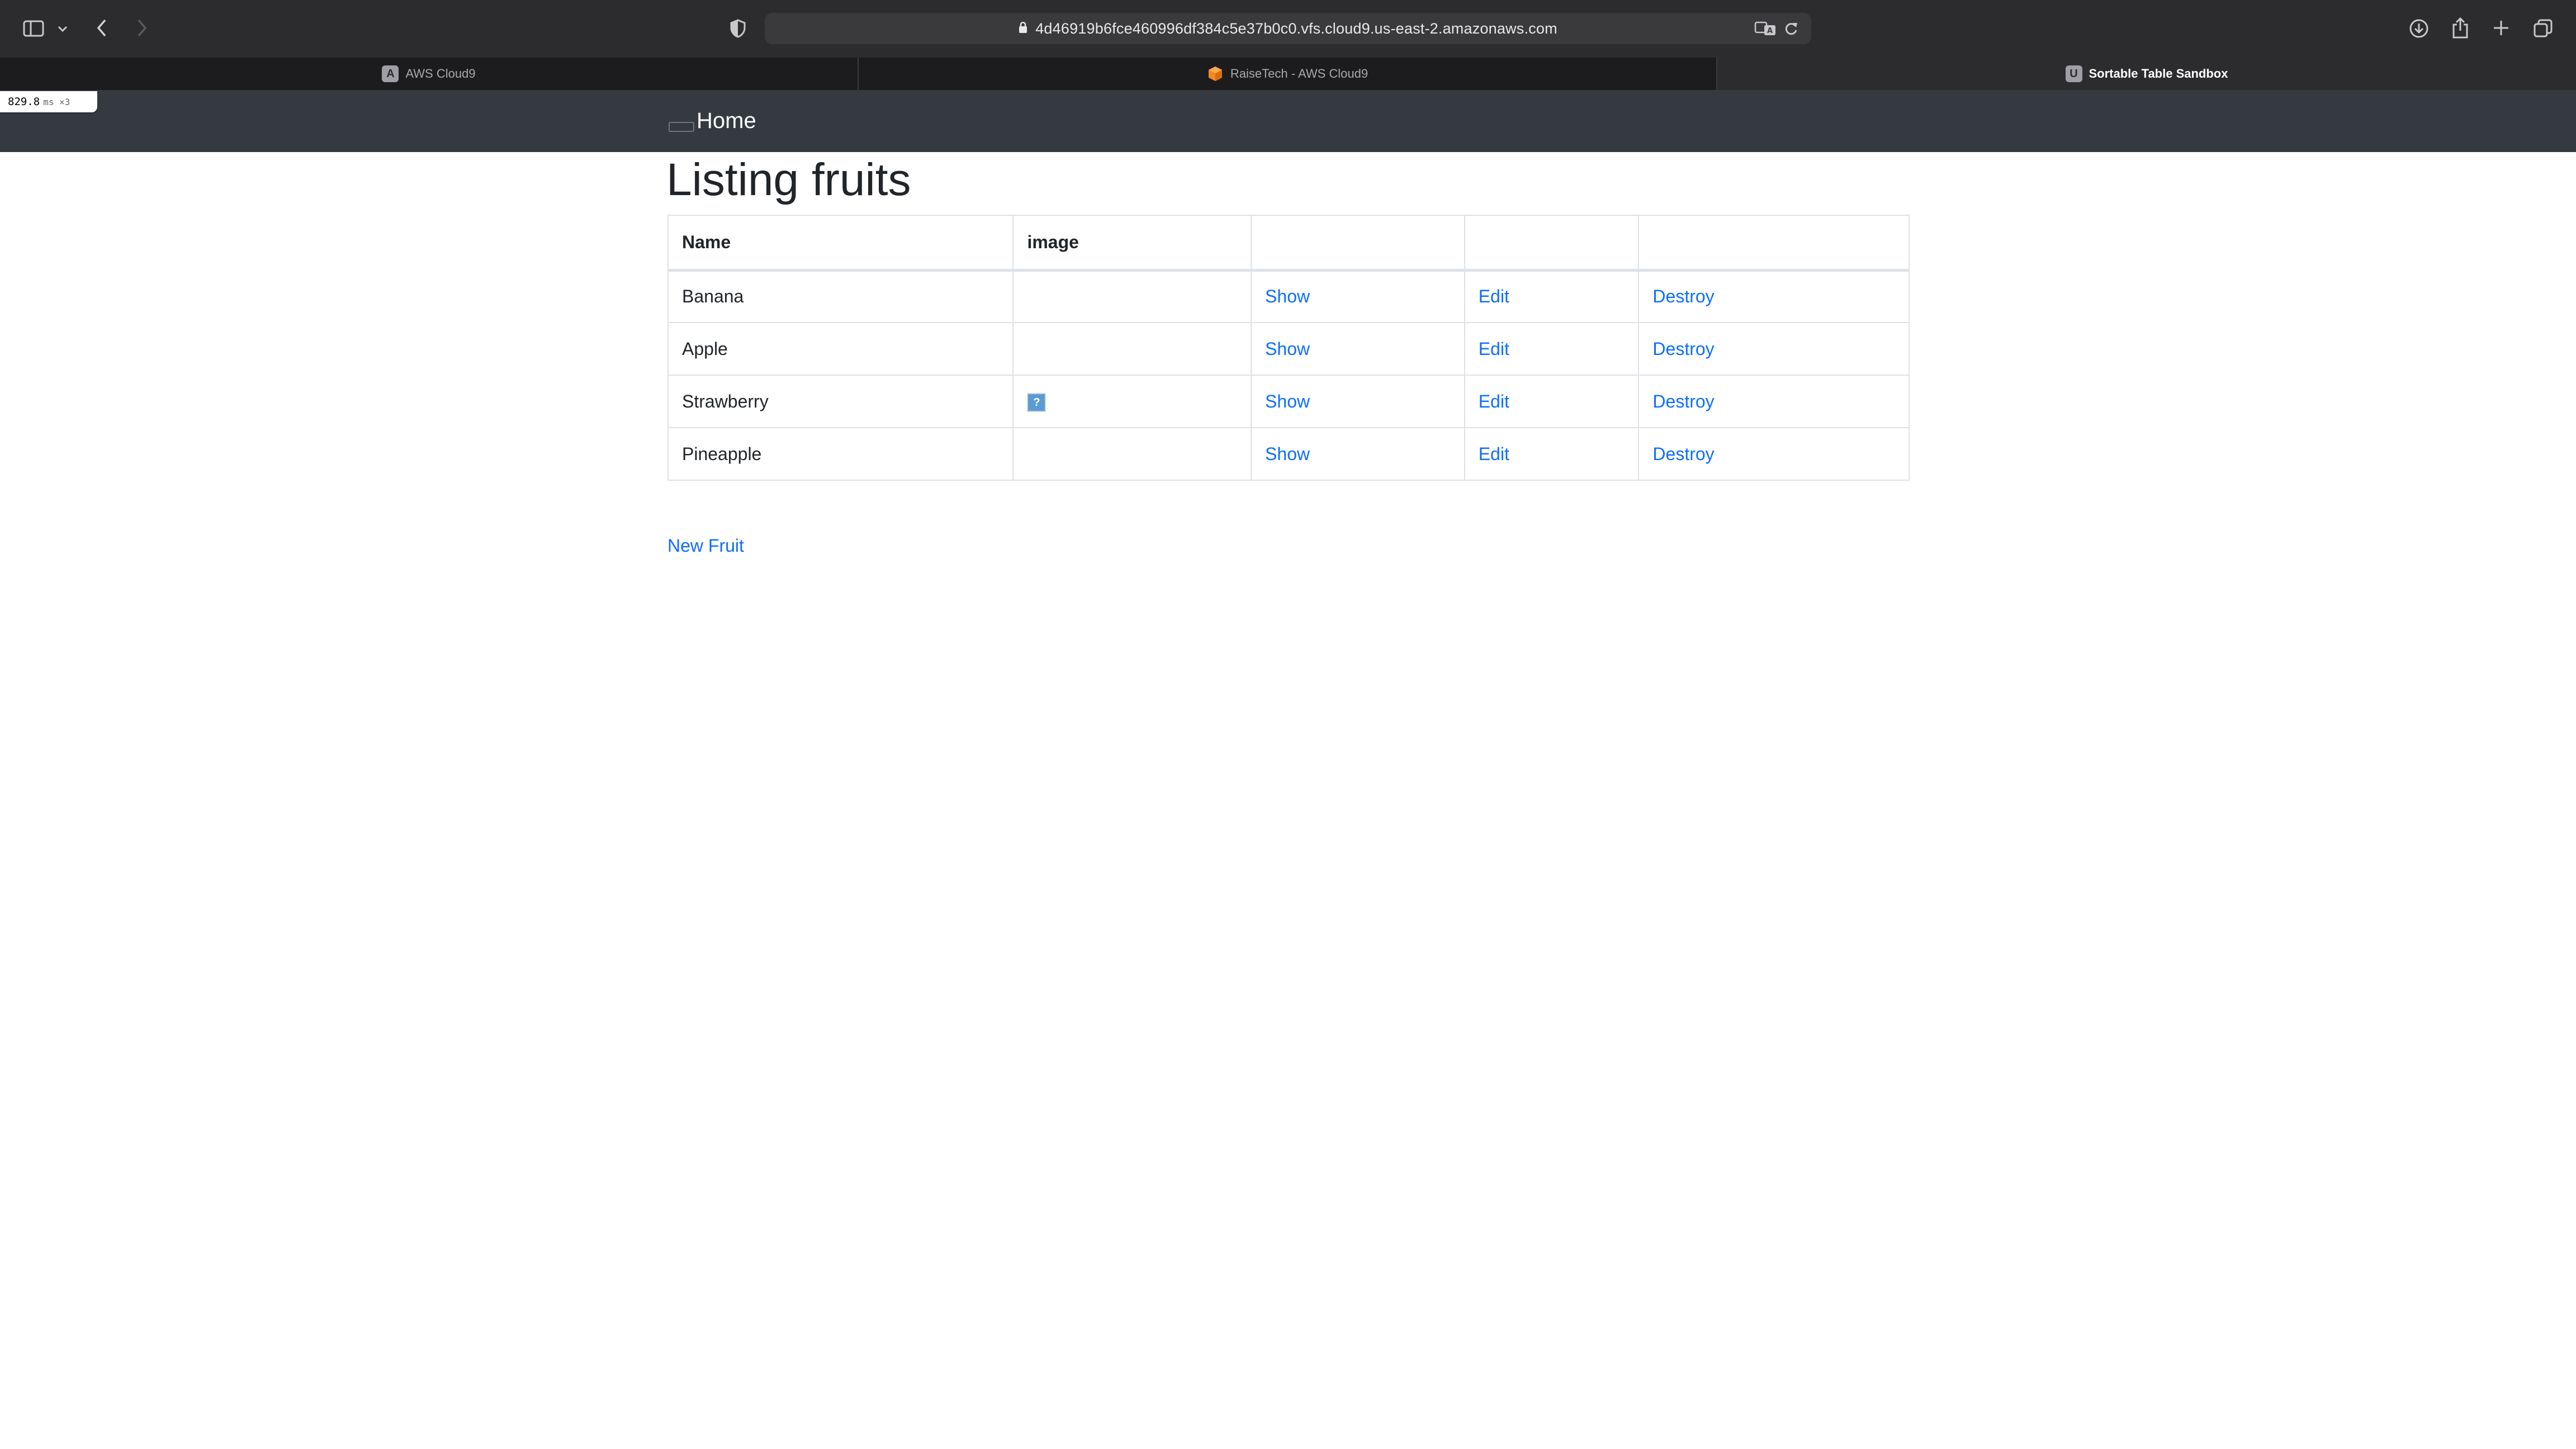  I want to click on perf-badge: 829.8 ms ×3, so click(49, 101).